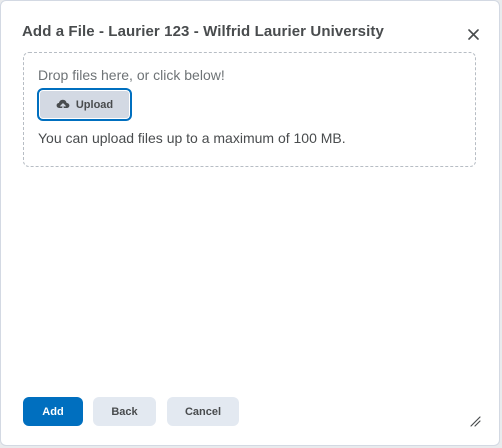  I want to click on cloud-upload-icon, so click(63, 104).